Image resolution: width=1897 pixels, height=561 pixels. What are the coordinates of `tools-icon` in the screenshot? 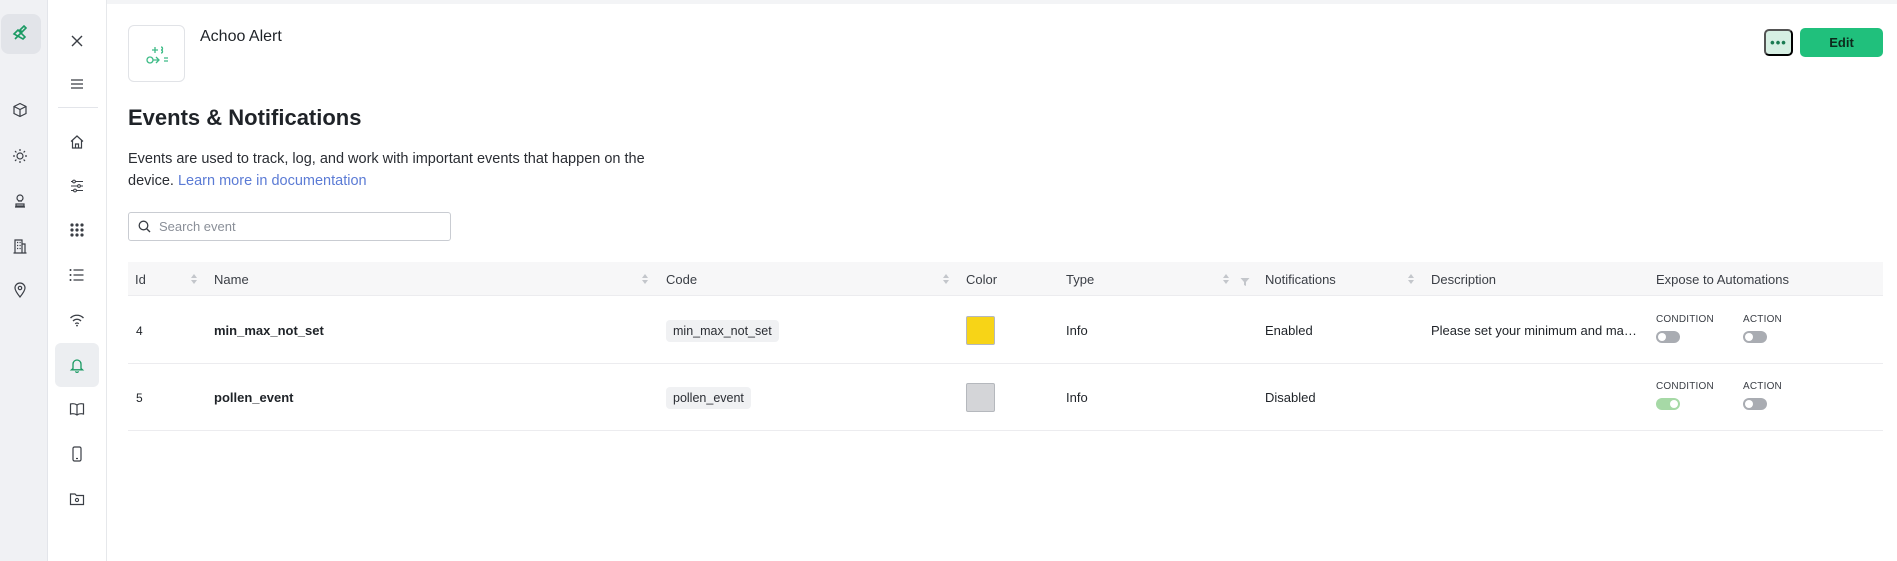 It's located at (21, 34).